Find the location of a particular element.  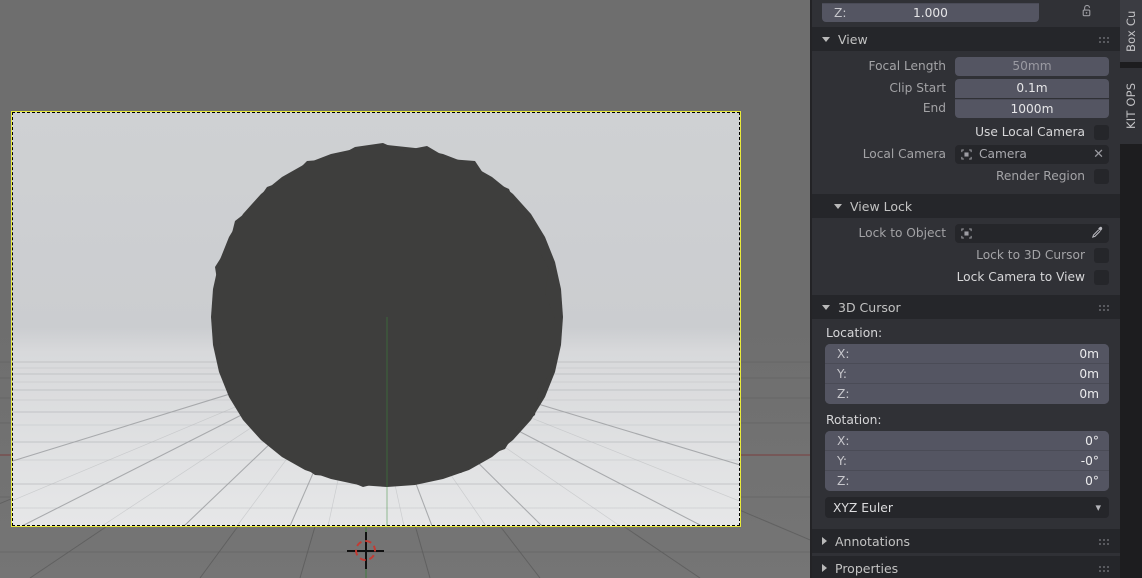

cursor-rotation-group: X: 0° Y: -0° Z: 0° is located at coordinates (967, 461).